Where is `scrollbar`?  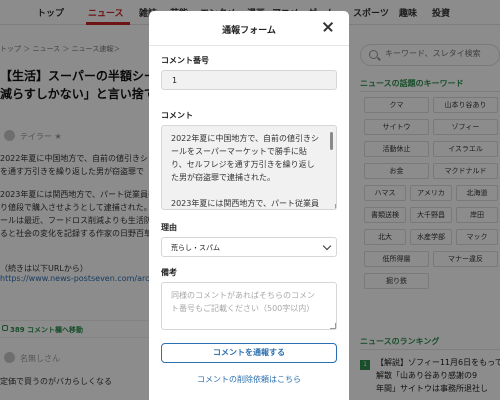 scrollbar is located at coordinates (332, 168).